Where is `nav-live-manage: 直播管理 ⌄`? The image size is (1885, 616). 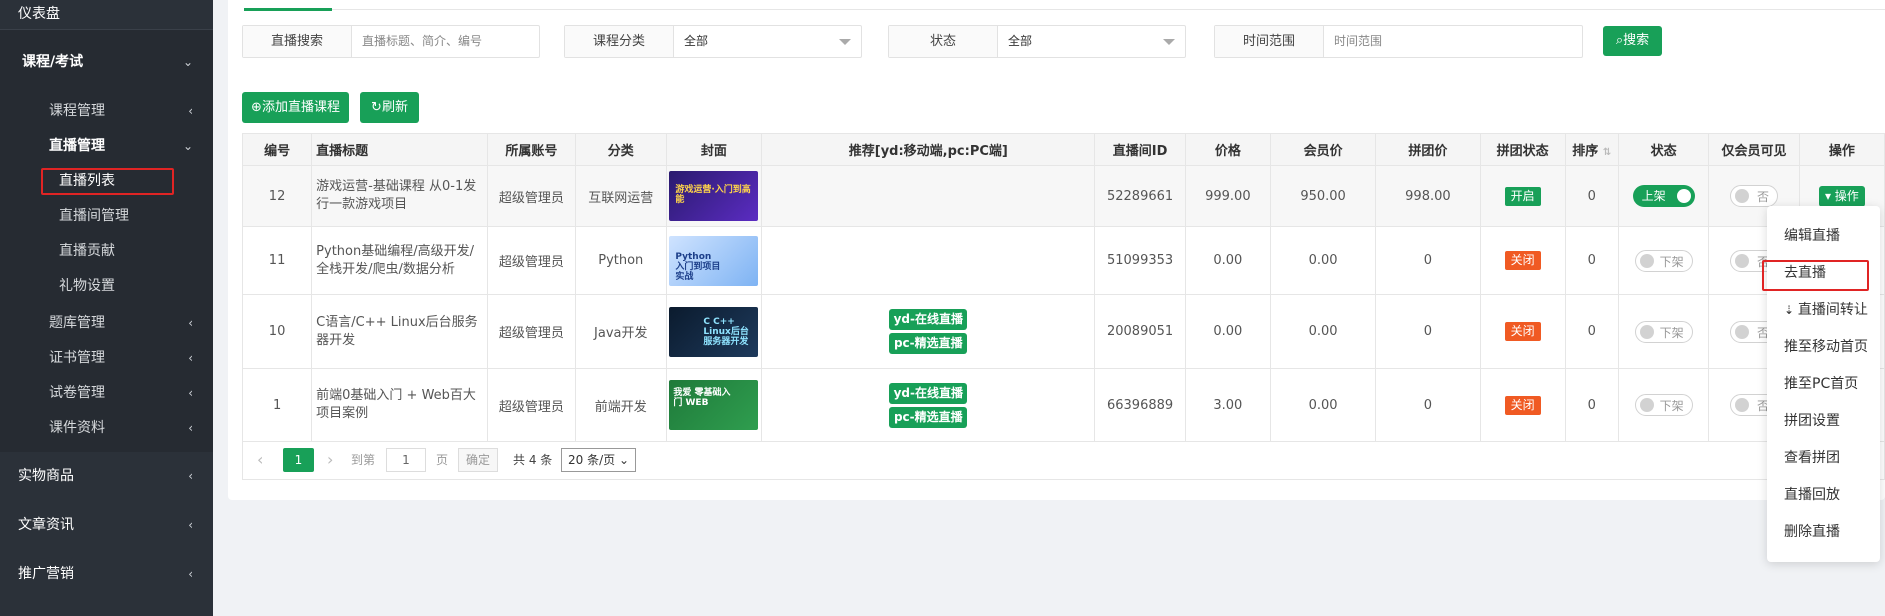 nav-live-manage: 直播管理 ⌄ is located at coordinates (106, 146).